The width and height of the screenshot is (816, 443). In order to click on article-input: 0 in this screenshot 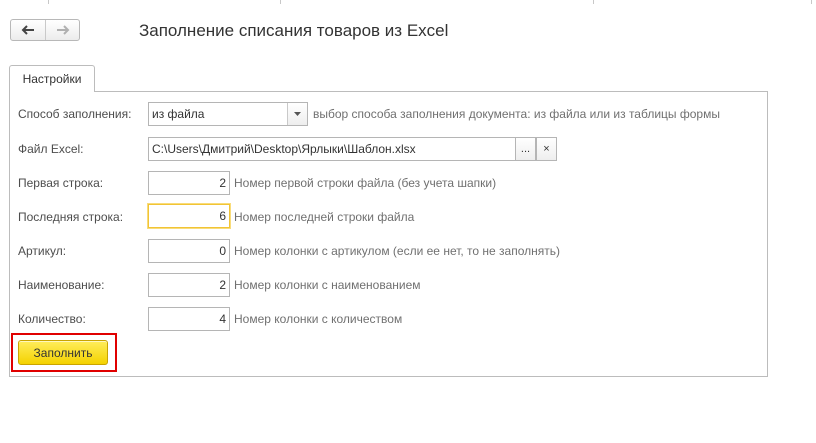, I will do `click(189, 251)`.